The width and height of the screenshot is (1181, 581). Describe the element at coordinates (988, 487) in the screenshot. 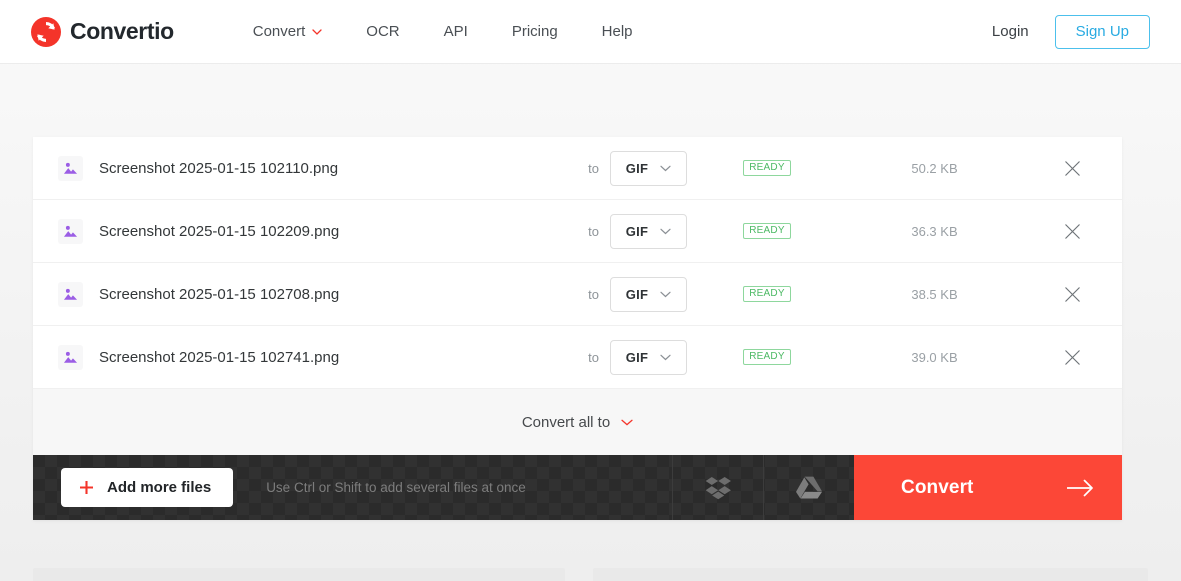

I see `convert-button: Convert` at that location.